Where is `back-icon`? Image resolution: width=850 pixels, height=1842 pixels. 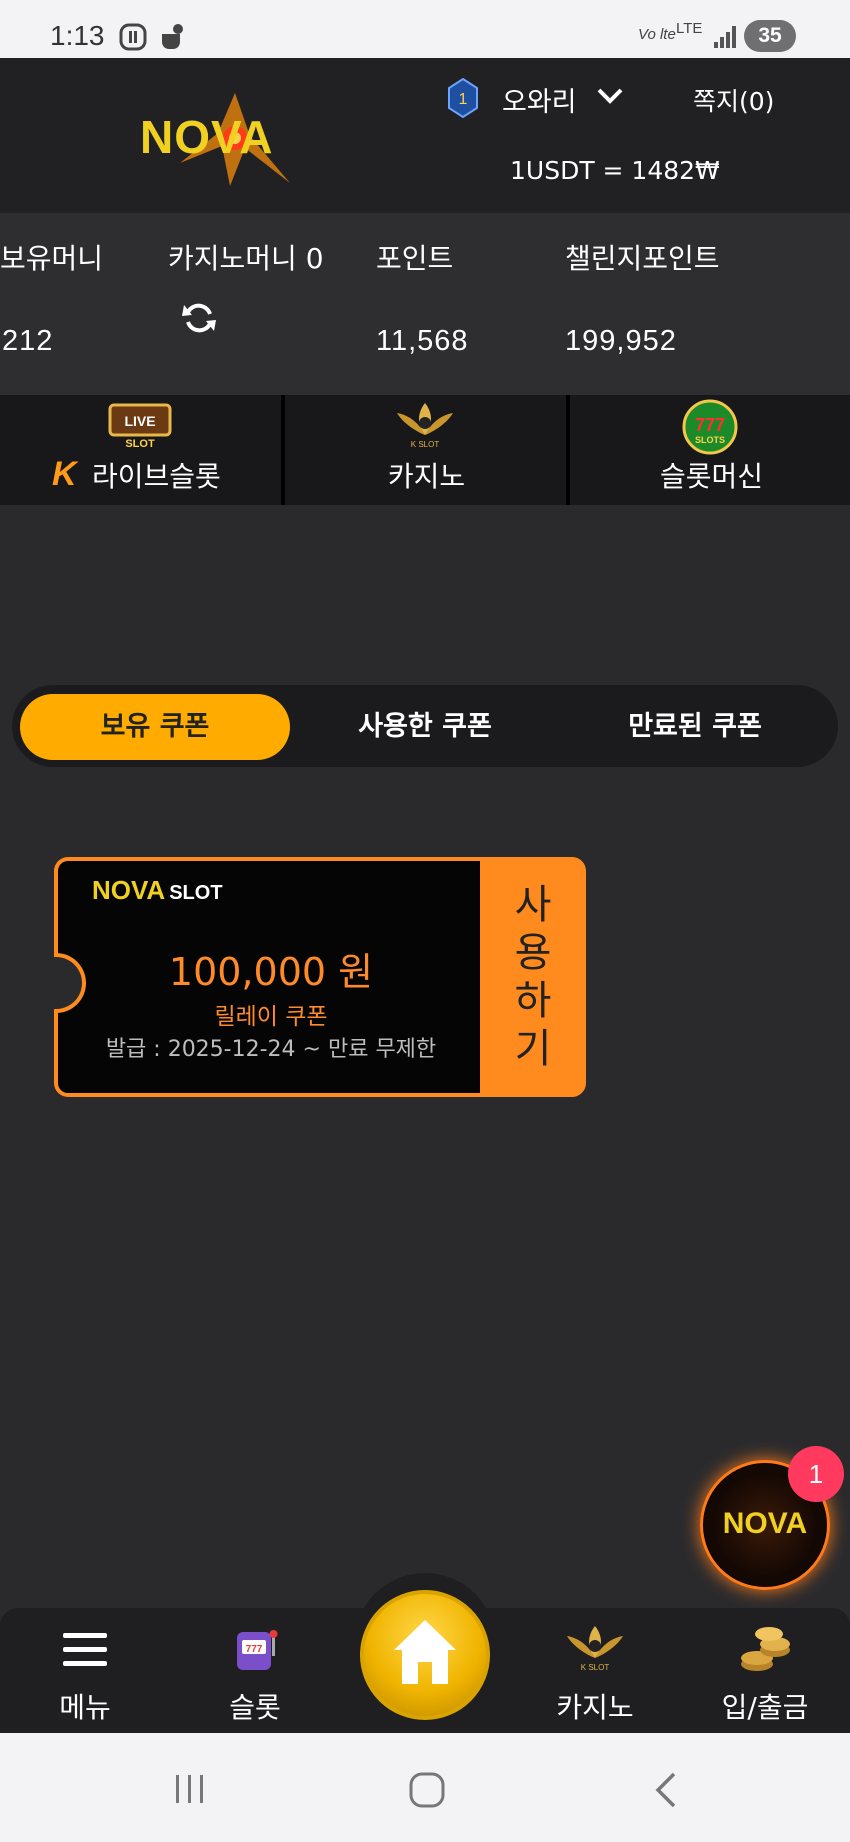
back-icon is located at coordinates (666, 1790).